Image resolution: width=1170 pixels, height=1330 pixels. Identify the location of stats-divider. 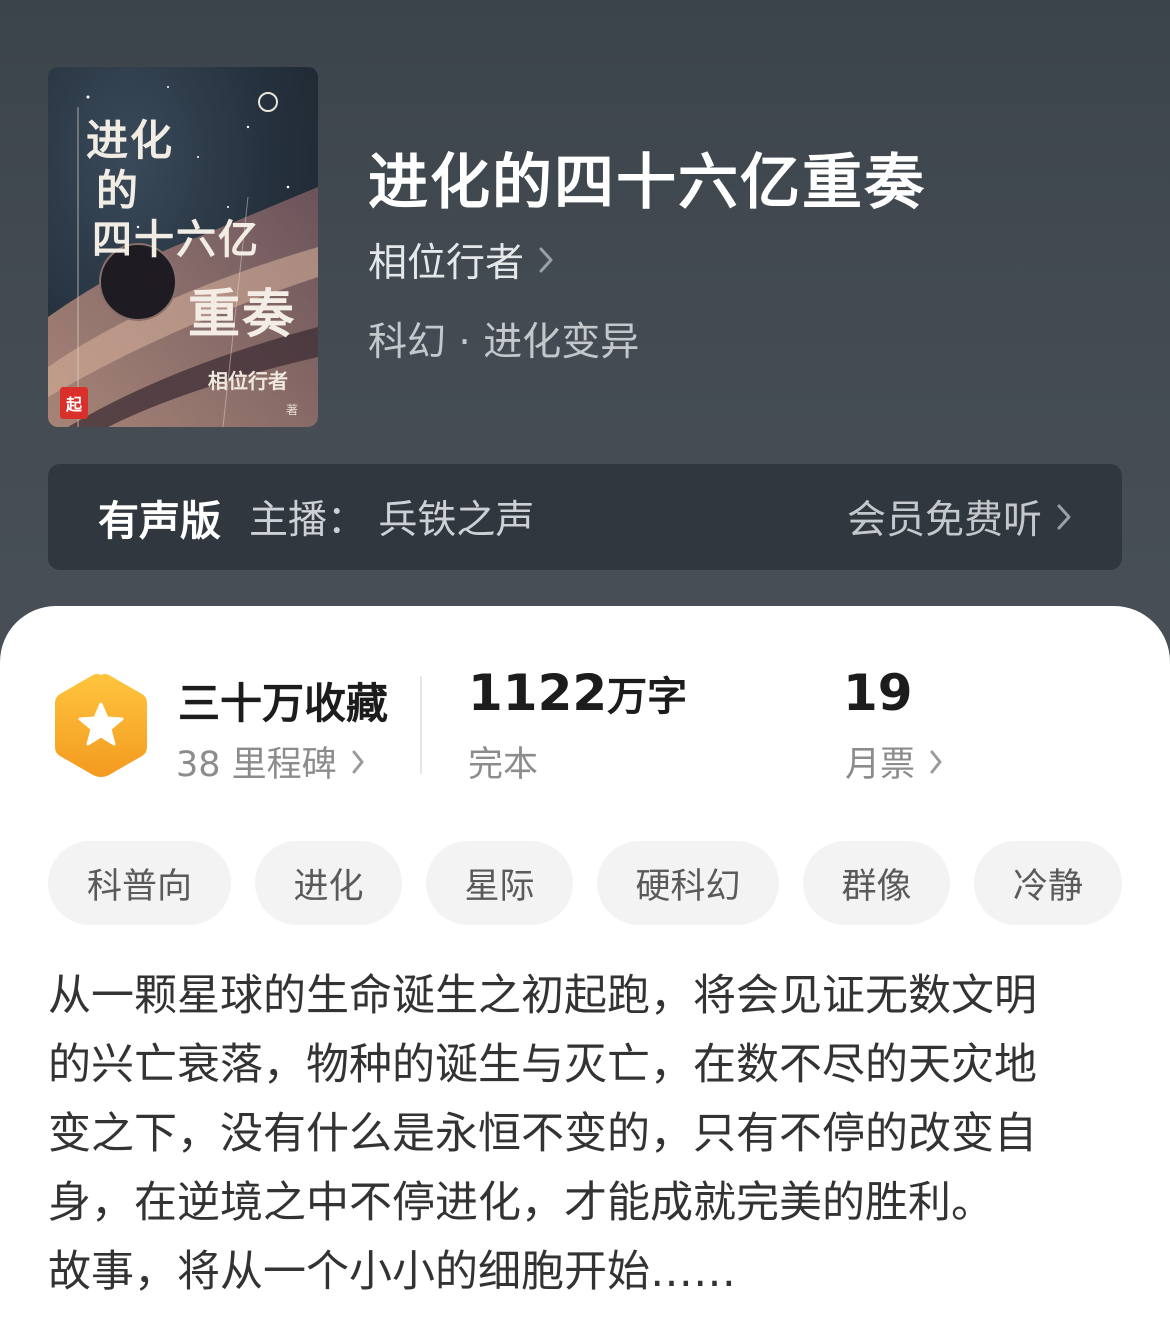
(421, 725).